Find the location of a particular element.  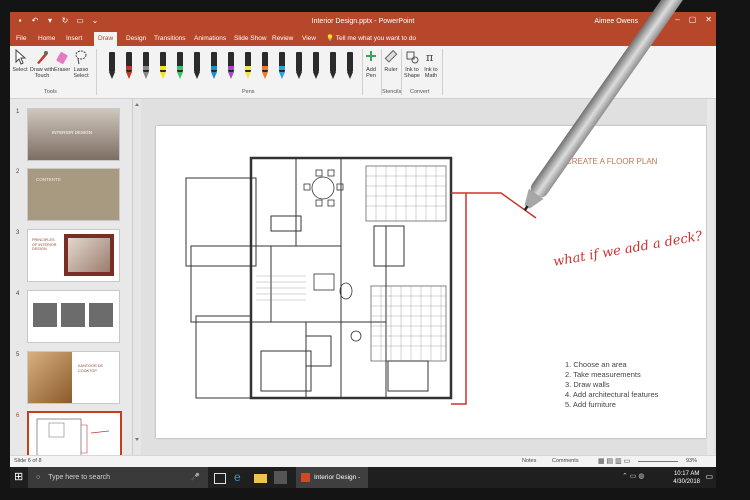

file-explorer-icon is located at coordinates (260, 478).